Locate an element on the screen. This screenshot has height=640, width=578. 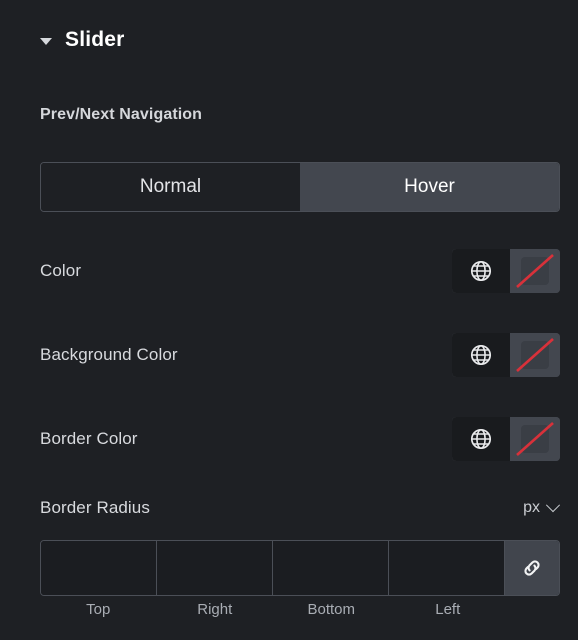
section-header-slider: Slider is located at coordinates (82, 40).